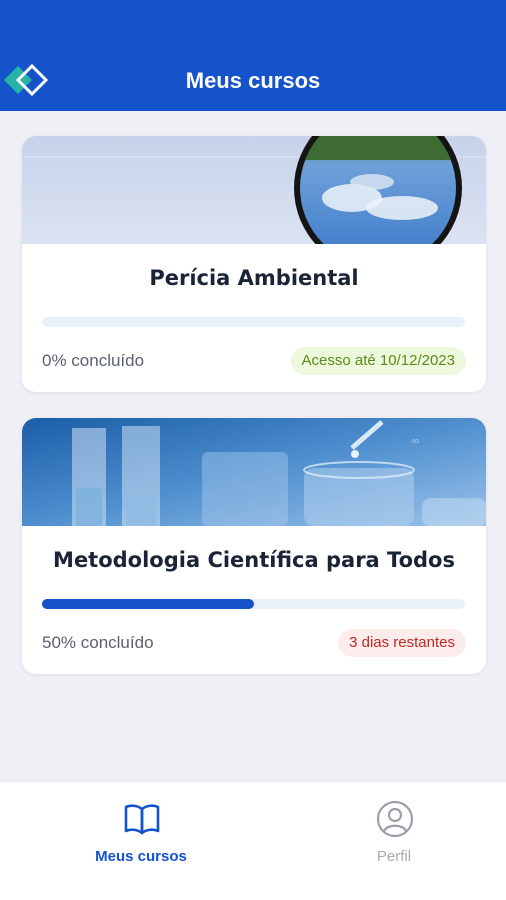 The height and width of the screenshot is (900, 506). Describe the element at coordinates (254, 190) in the screenshot. I see `magnifying-glass-image` at that location.